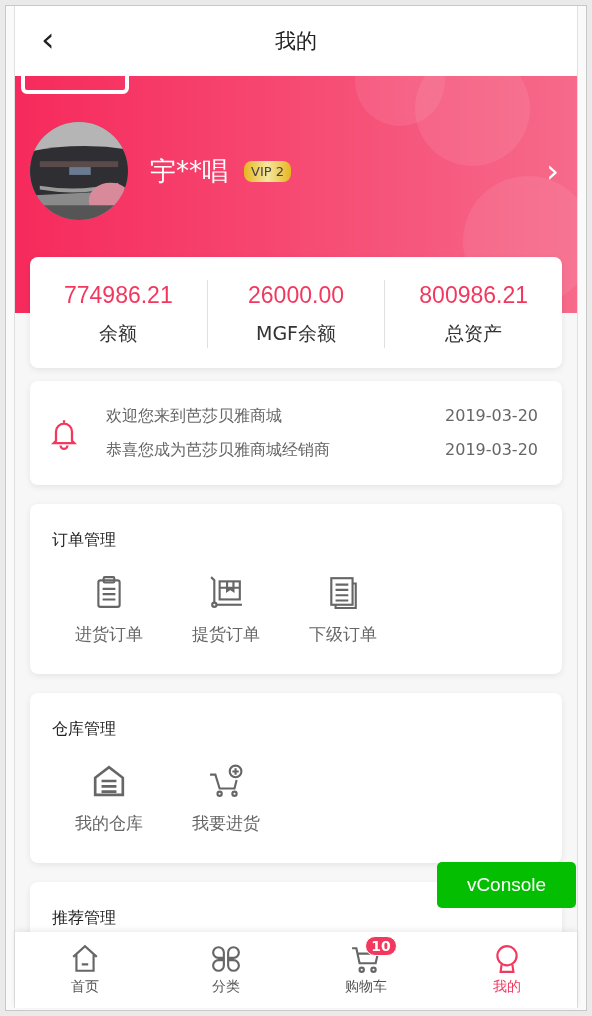 Image resolution: width=592 pixels, height=1016 pixels. Describe the element at coordinates (506, 970) in the screenshot. I see `tab-item: 我的` at that location.